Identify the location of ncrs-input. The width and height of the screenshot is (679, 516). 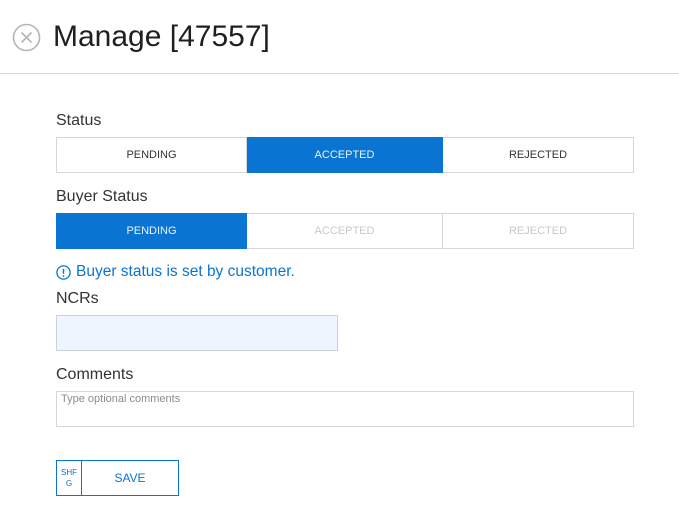
(197, 333).